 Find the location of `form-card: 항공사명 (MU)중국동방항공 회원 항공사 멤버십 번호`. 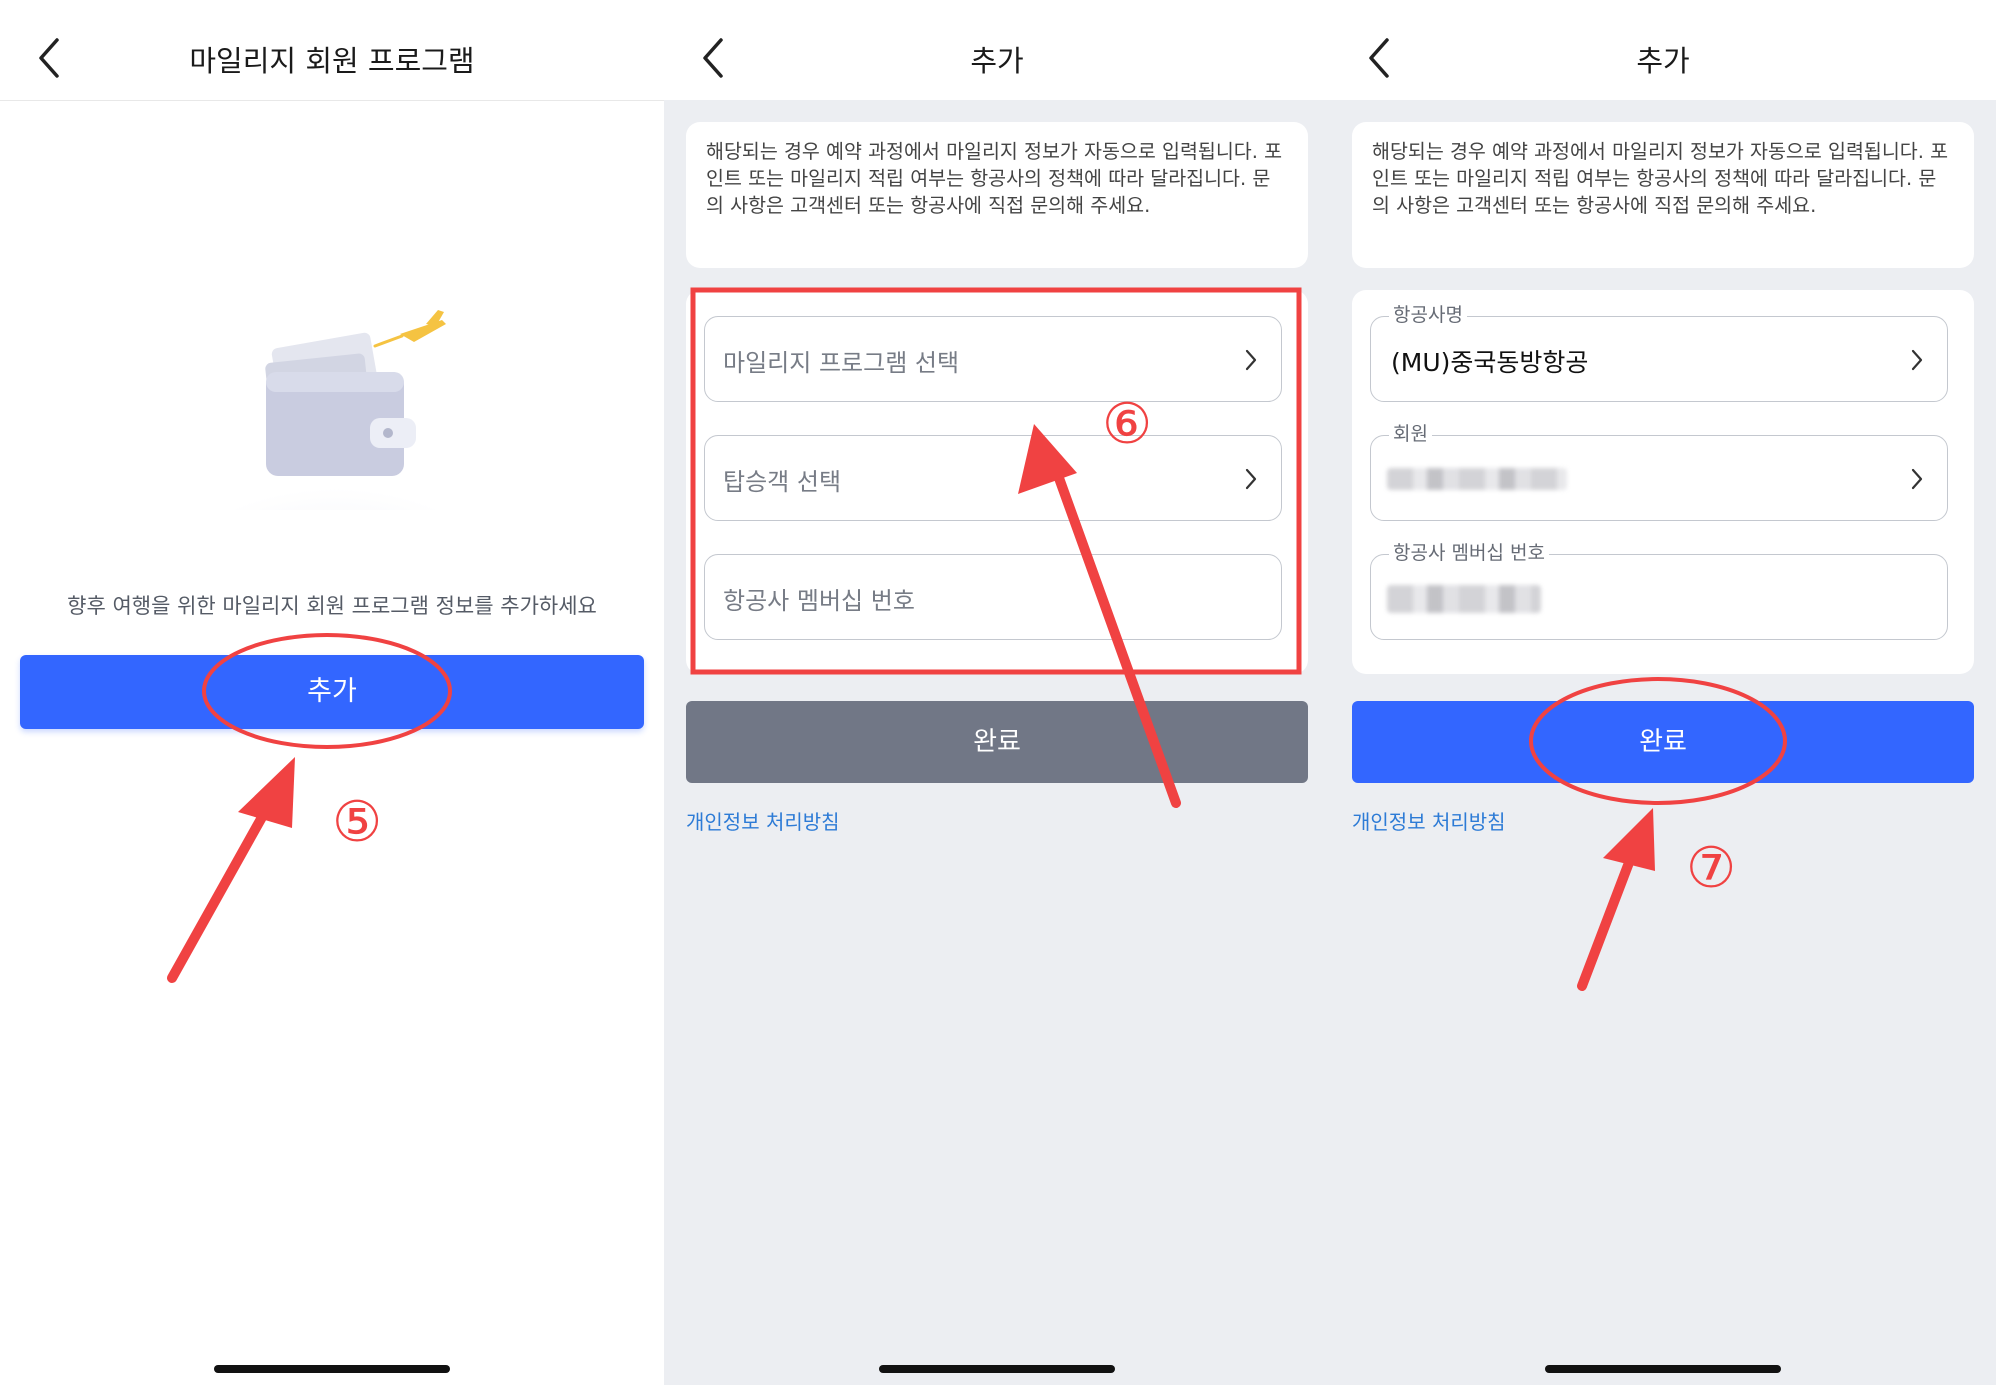

form-card: 항공사명 (MU)중국동방항공 회원 항공사 멤버십 번호 is located at coordinates (1663, 482).